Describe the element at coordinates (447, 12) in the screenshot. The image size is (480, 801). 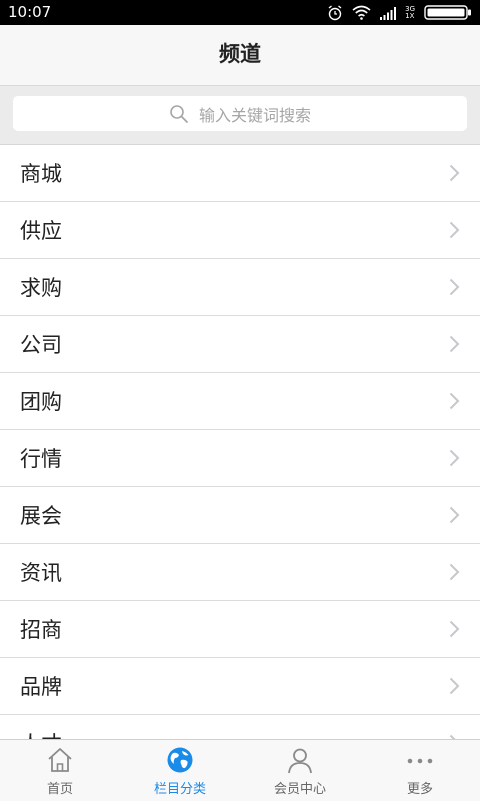
I see `battery-icon` at that location.